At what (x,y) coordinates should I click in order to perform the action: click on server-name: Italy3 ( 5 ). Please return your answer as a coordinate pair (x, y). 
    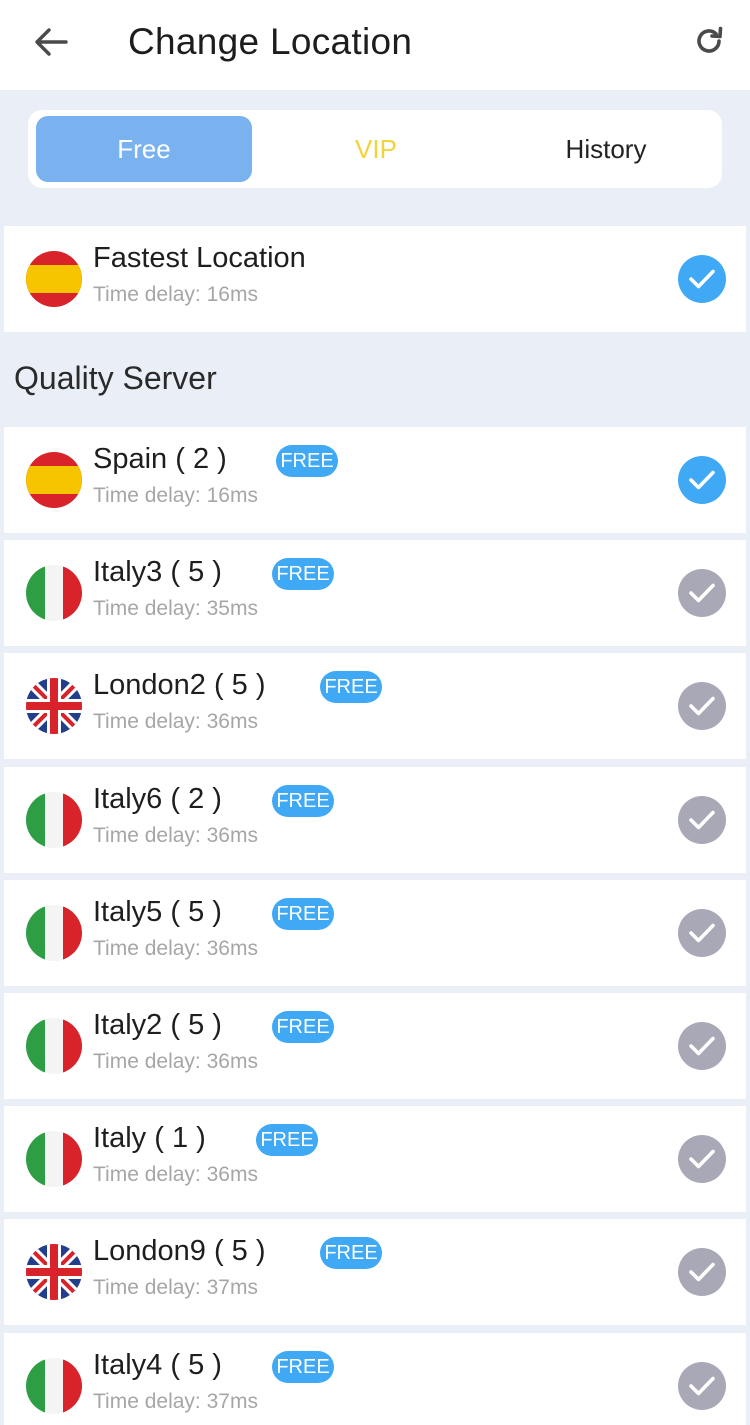
    Looking at the image, I should click on (157, 572).